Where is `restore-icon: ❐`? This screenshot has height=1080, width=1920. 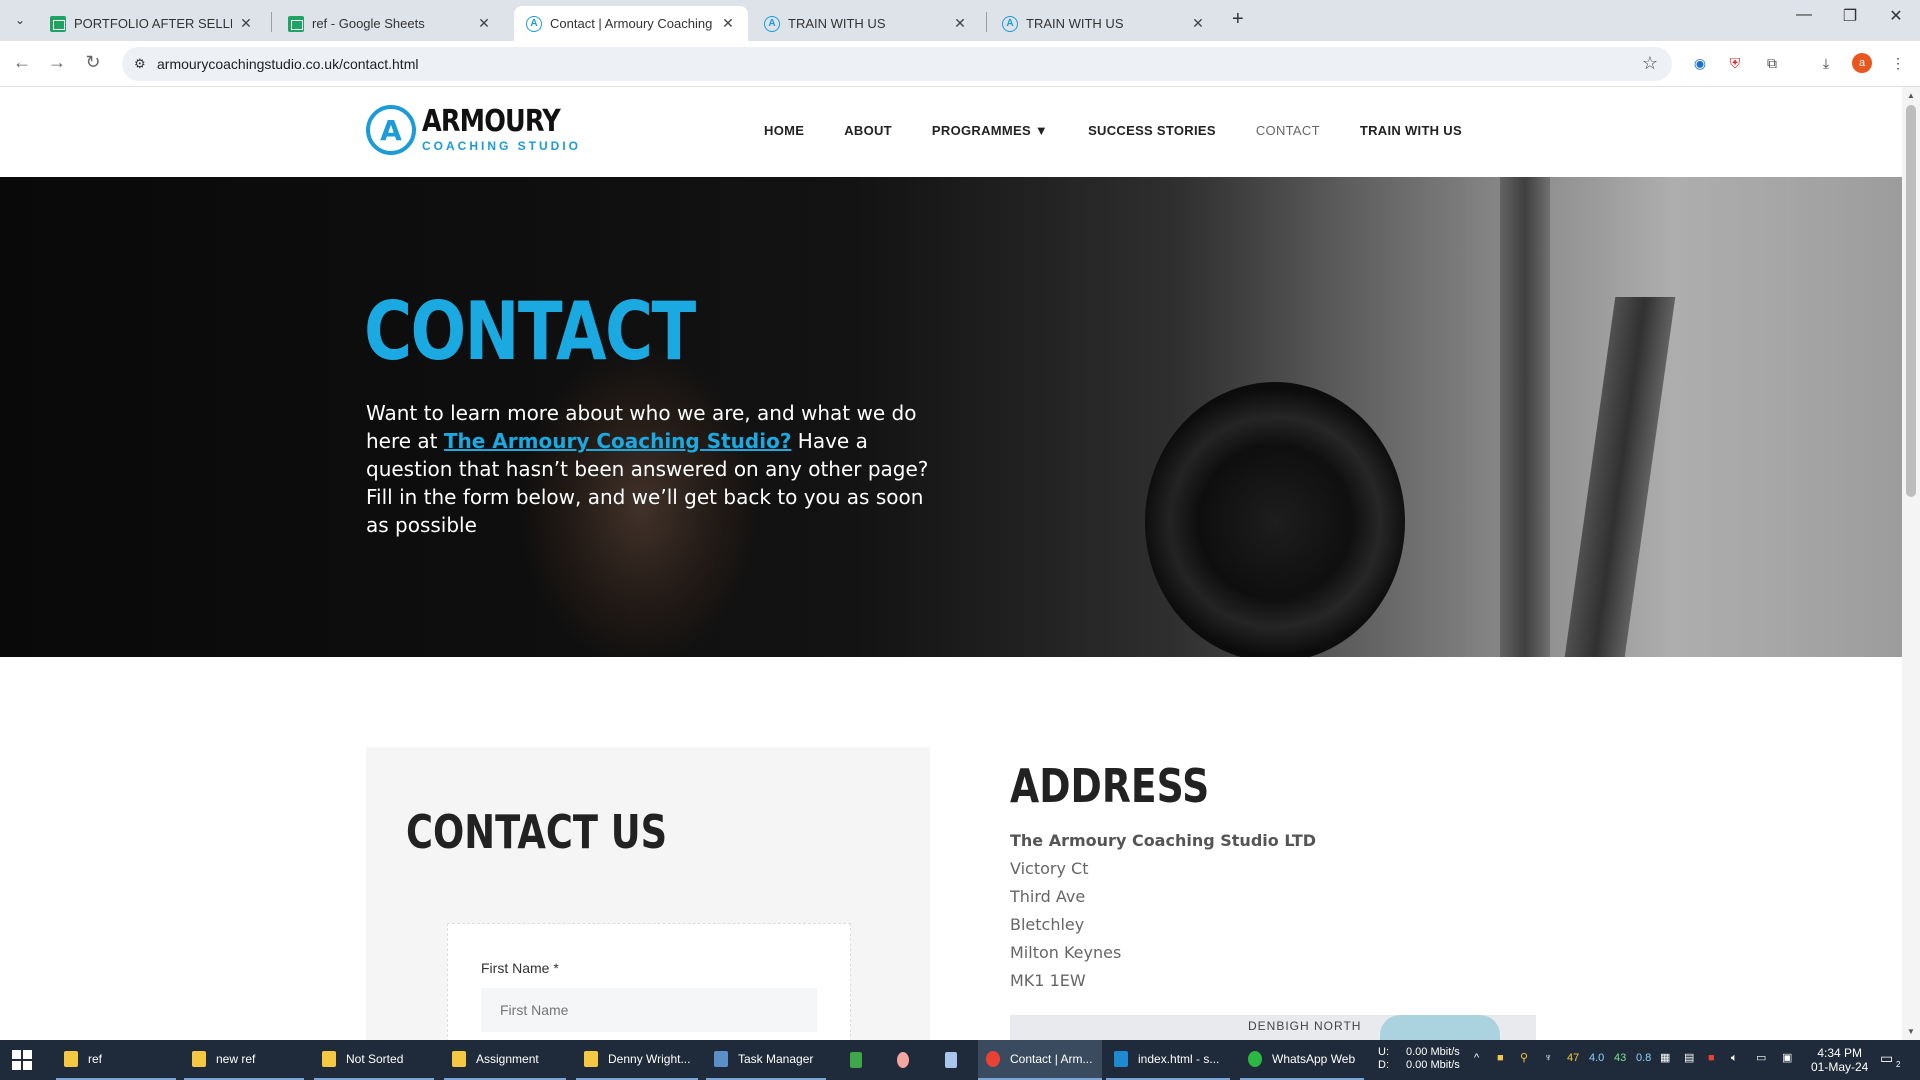
restore-icon: ❐ is located at coordinates (1850, 16).